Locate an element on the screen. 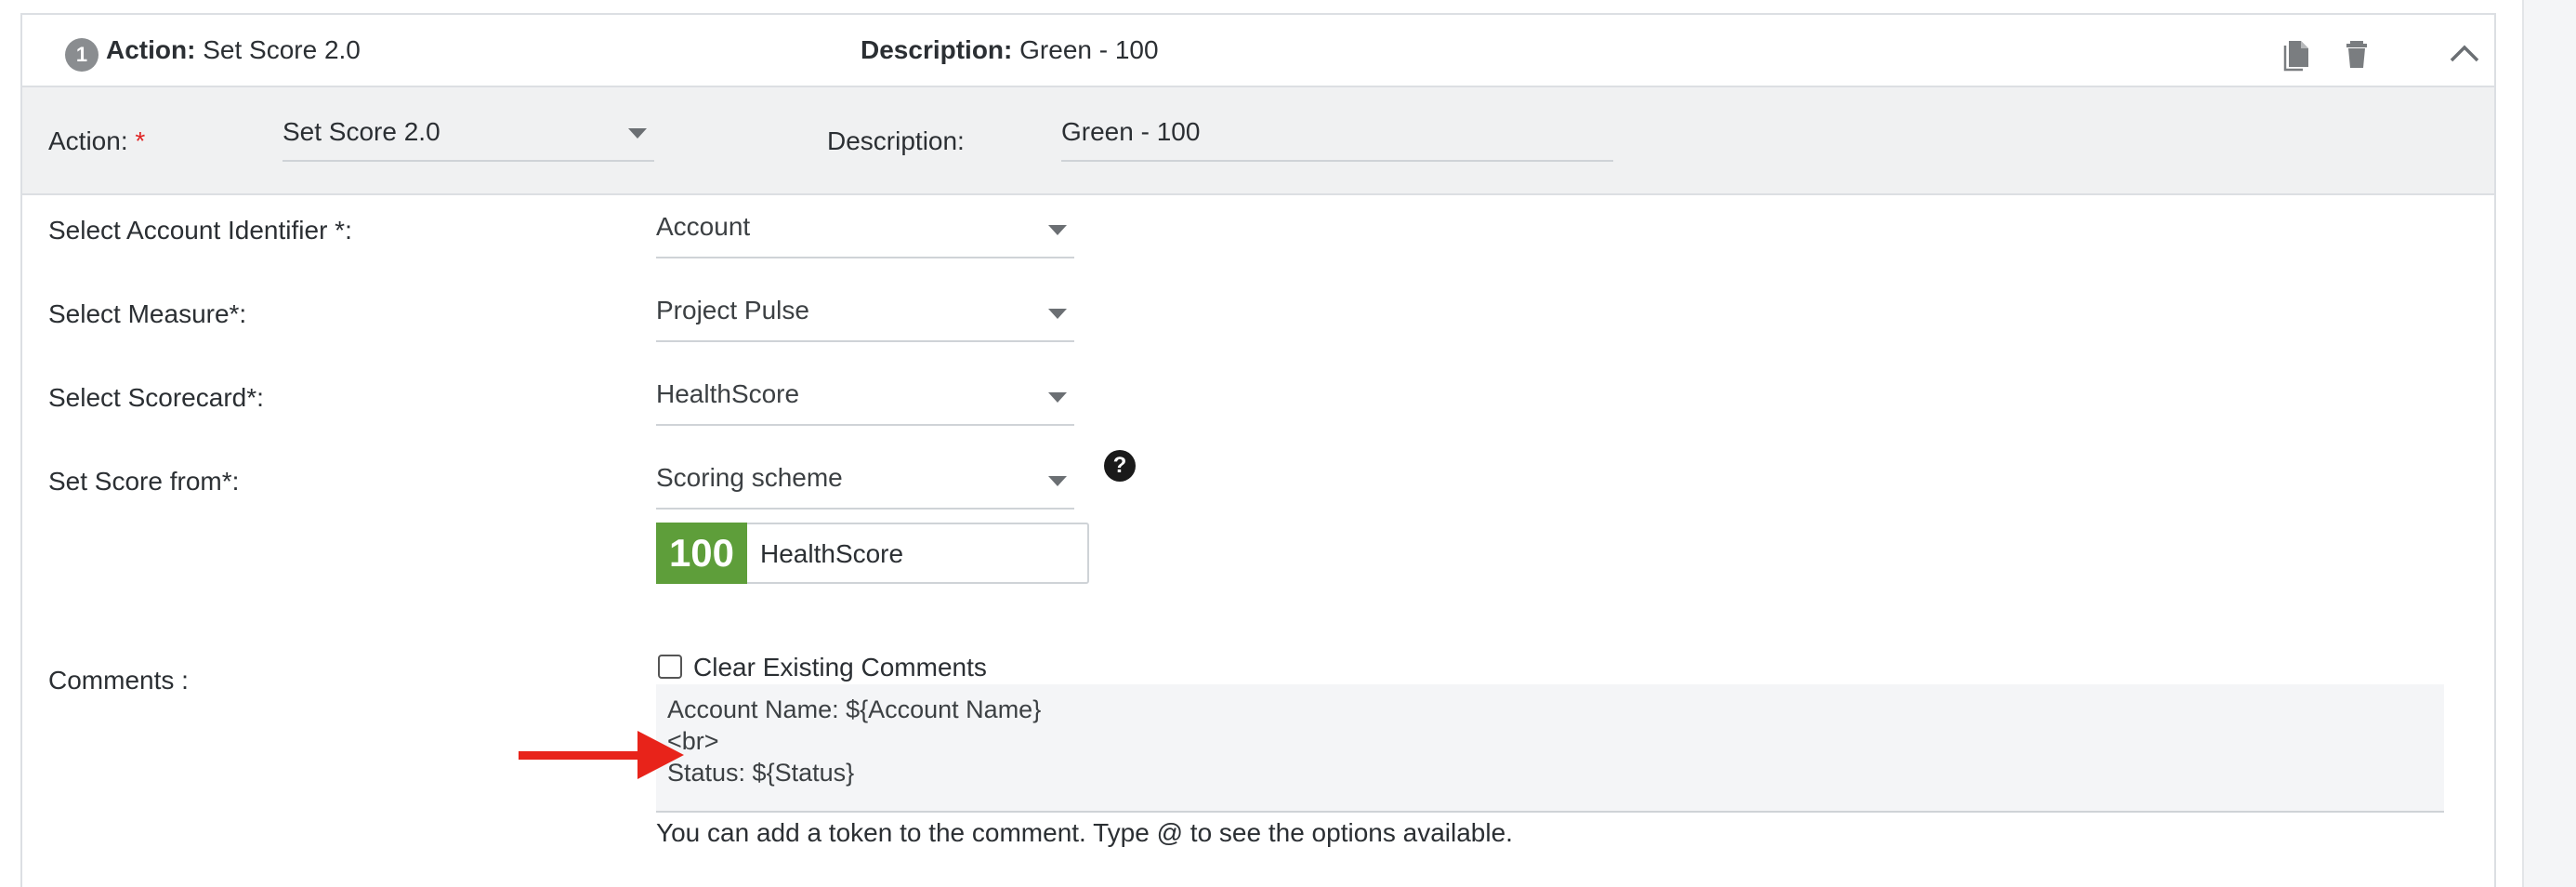 The width and height of the screenshot is (2576, 887). header-action: Action: Set Score 2.0 is located at coordinates (233, 50).